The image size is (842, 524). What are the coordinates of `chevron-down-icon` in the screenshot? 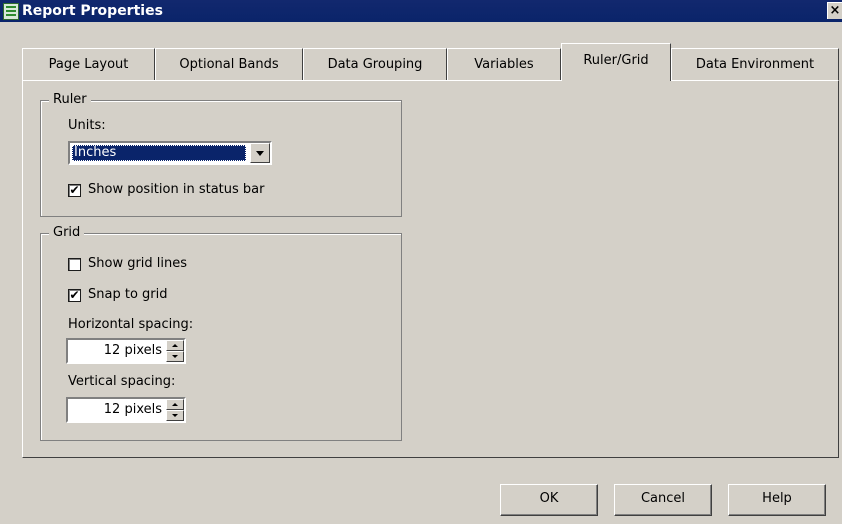 It's located at (260, 153).